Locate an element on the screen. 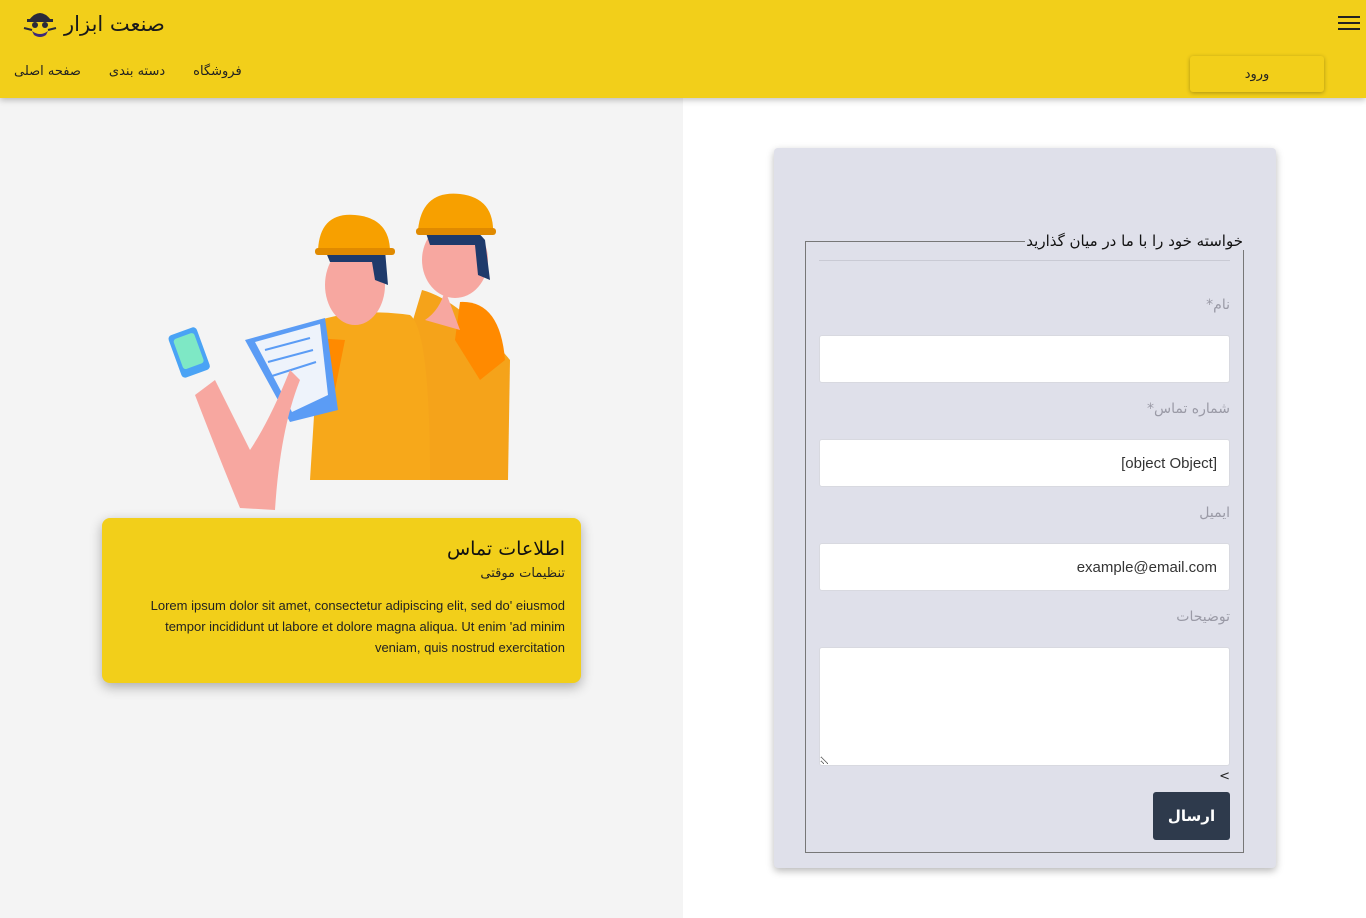  name-field is located at coordinates (1024, 359).